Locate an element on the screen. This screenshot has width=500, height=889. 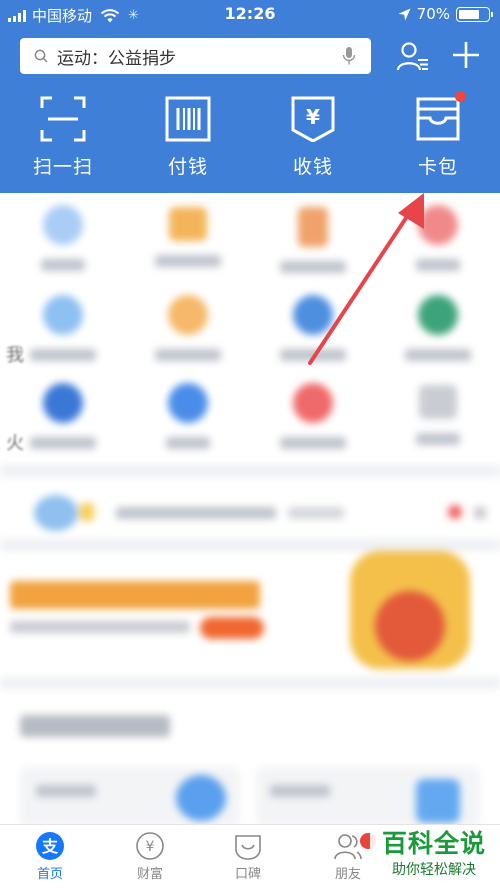
pay-code-icon is located at coordinates (188, 119).